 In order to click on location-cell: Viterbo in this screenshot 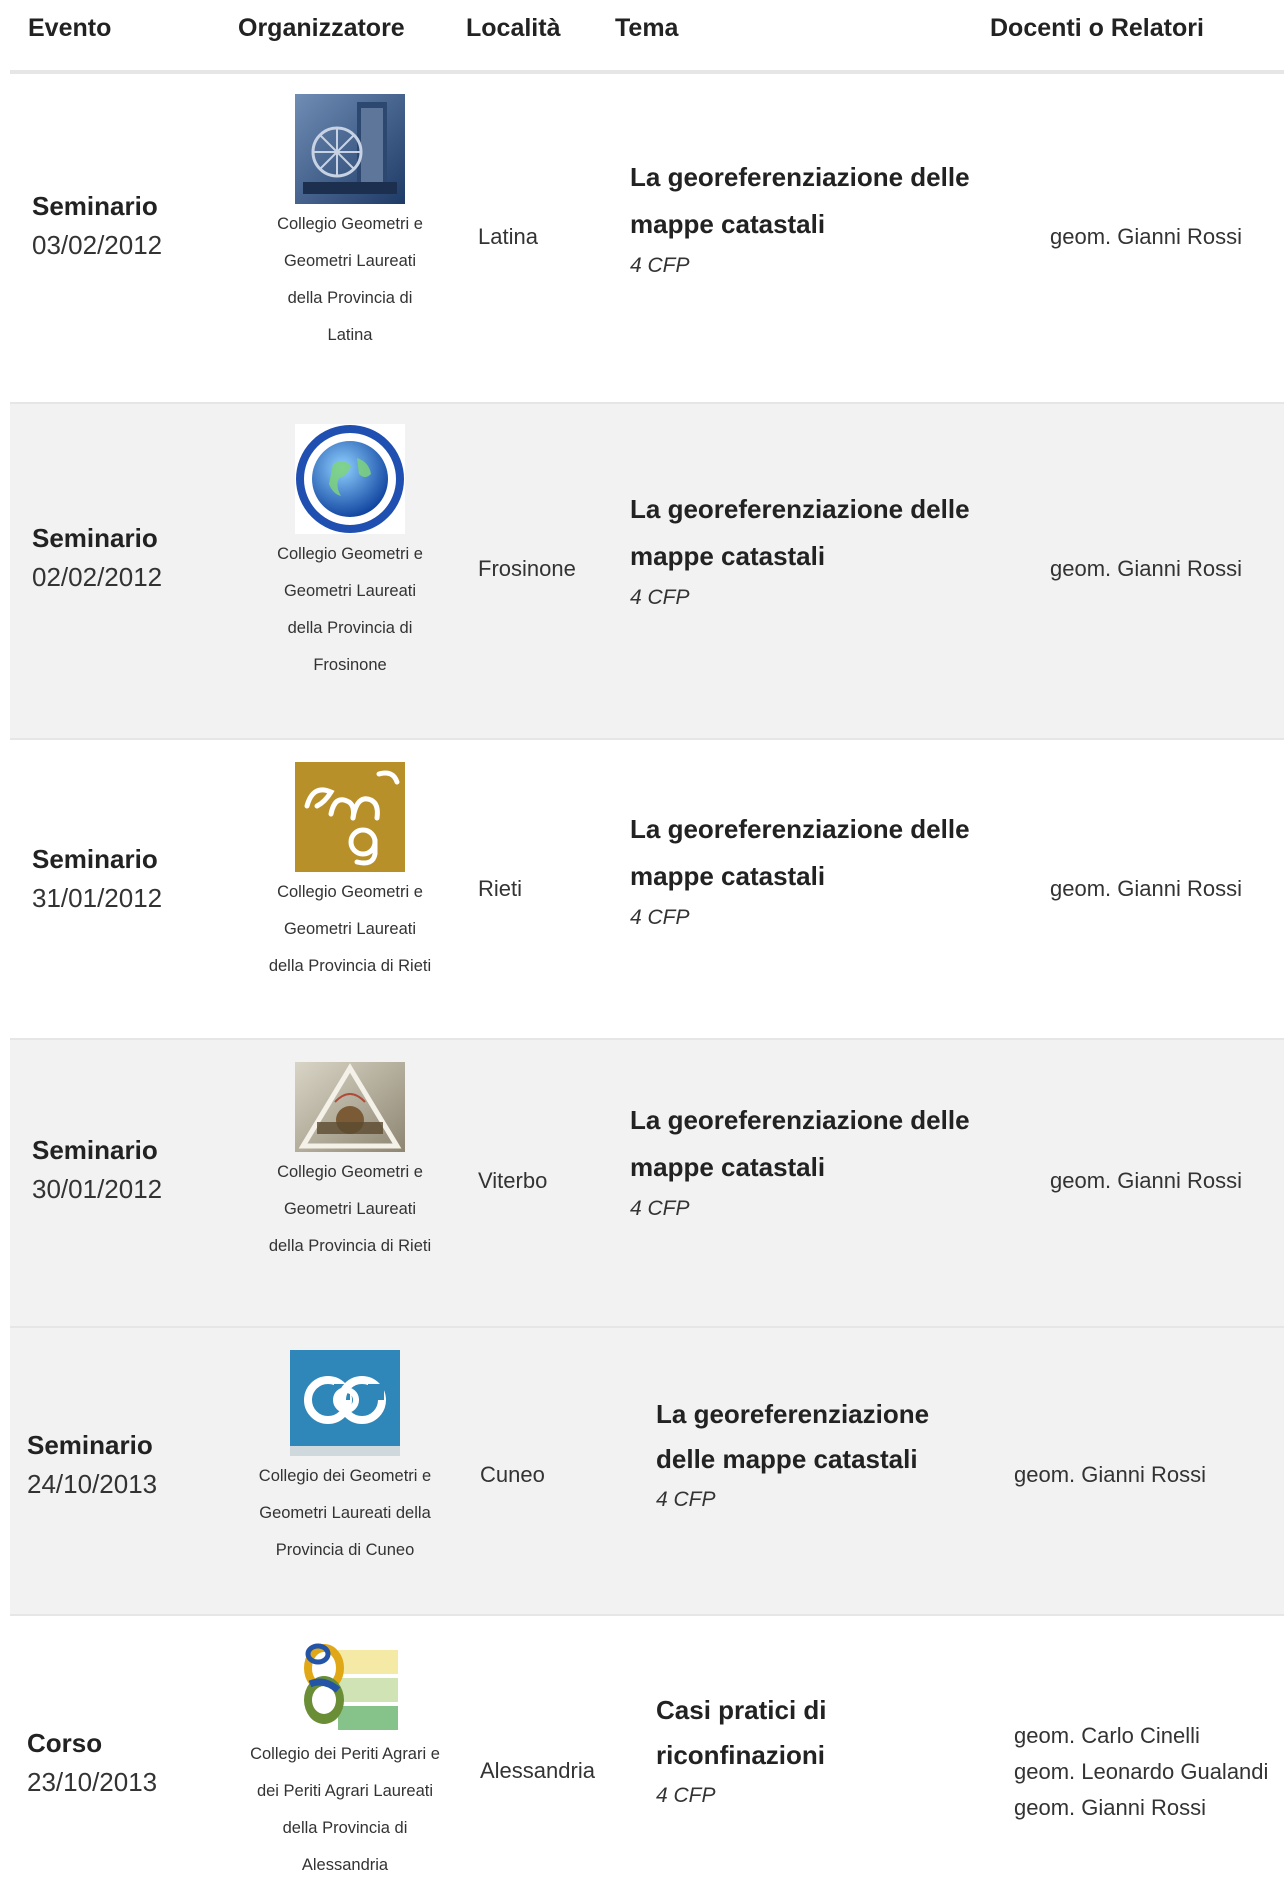, I will do `click(513, 1180)`.